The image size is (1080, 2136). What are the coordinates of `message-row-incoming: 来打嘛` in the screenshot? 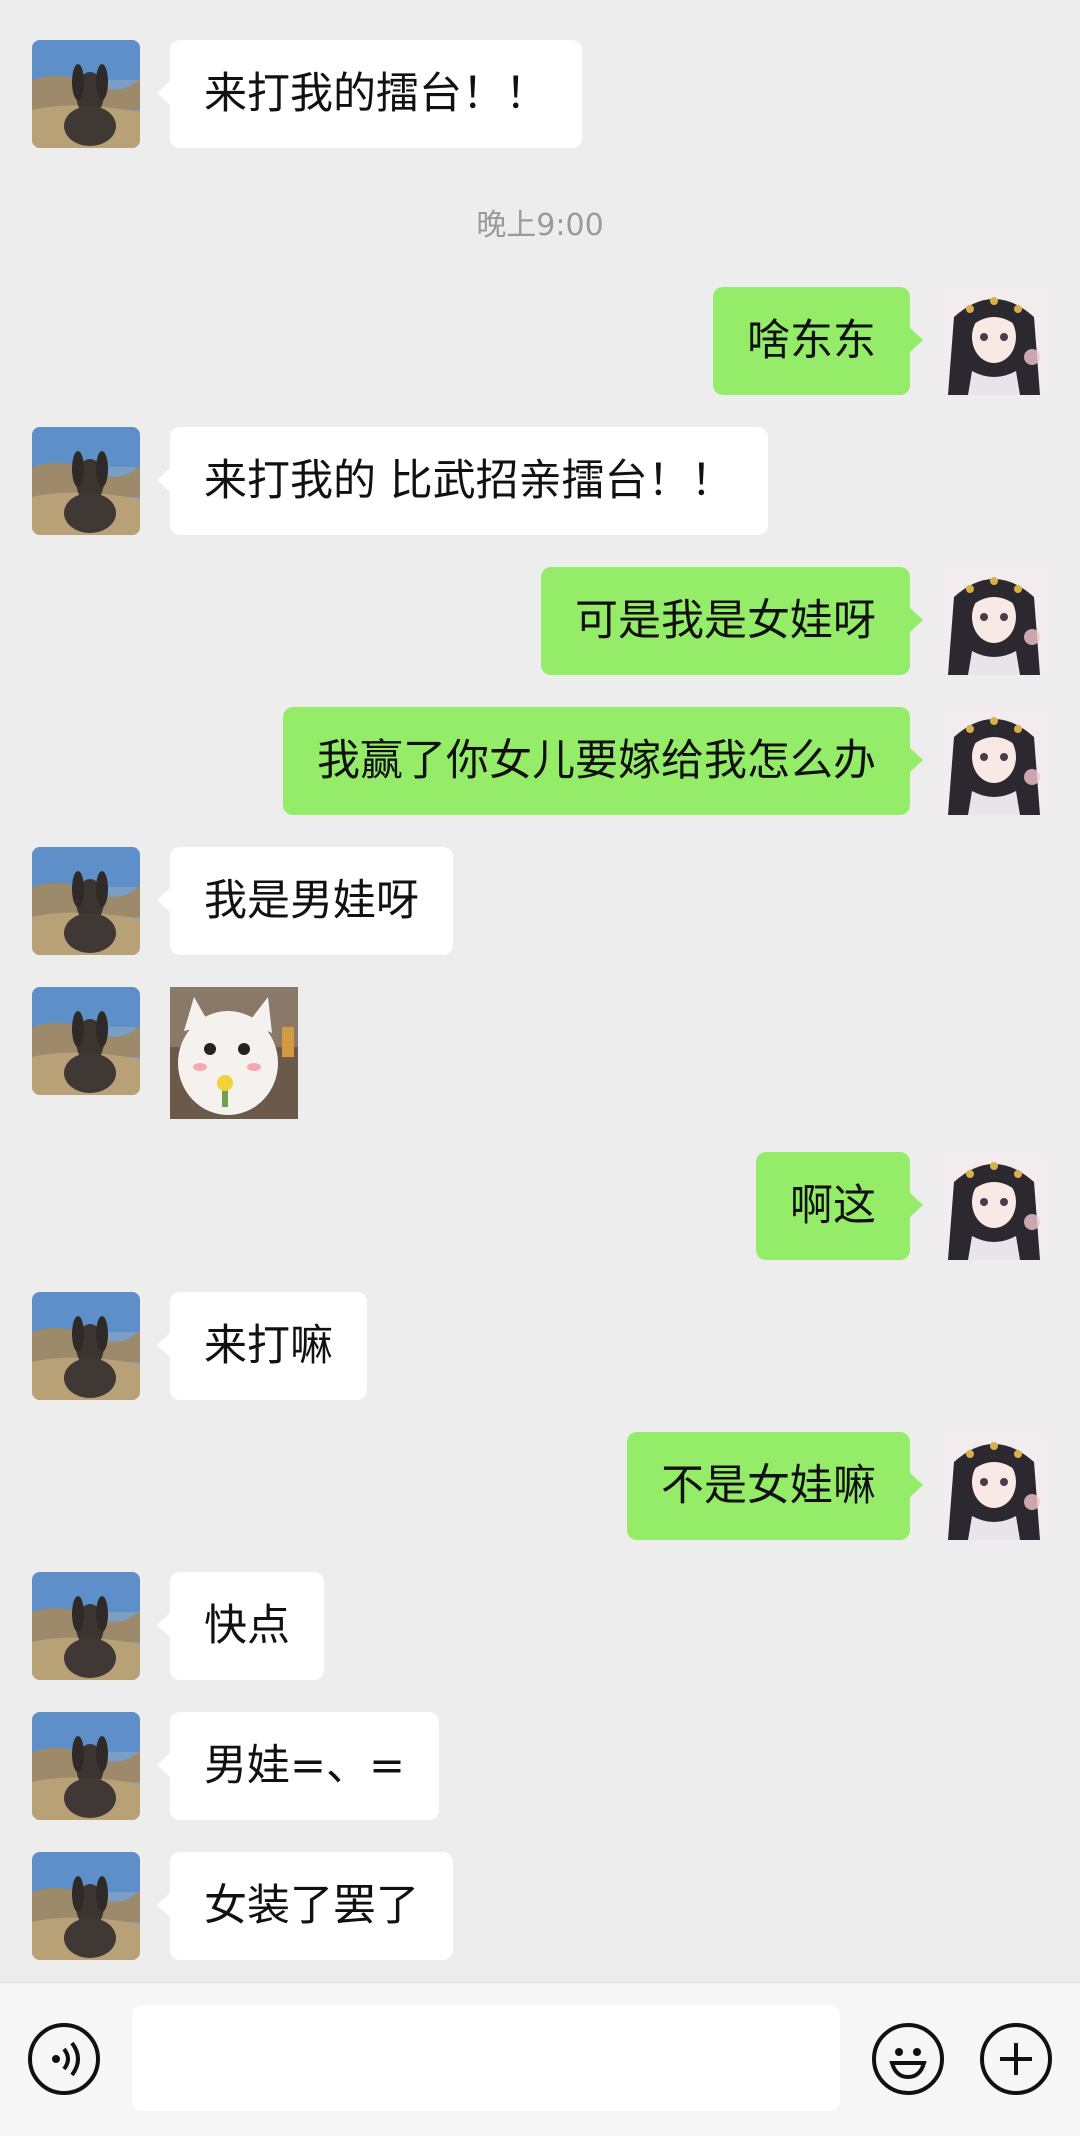 It's located at (540, 1346).